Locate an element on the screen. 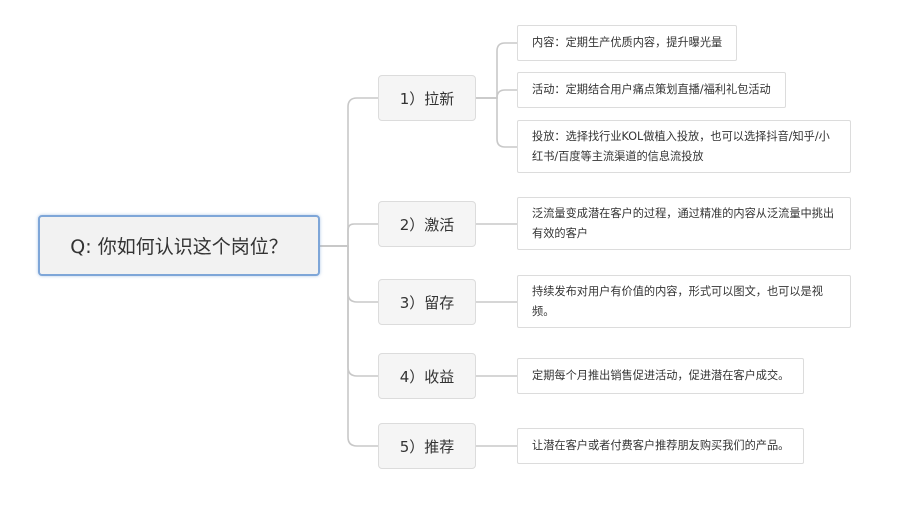 This screenshot has width=902, height=511. leaf-referral-desc: 让潜在客户或者付费客户推荐朋友购买我们的产品。 is located at coordinates (661, 446).